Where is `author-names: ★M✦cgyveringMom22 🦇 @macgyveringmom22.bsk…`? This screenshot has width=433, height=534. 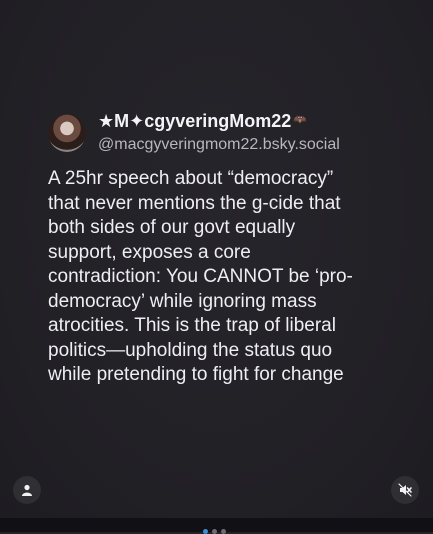
author-names: ★M✦cgyveringMom22 🦇 @macgyveringmom22.bsk… is located at coordinates (219, 132).